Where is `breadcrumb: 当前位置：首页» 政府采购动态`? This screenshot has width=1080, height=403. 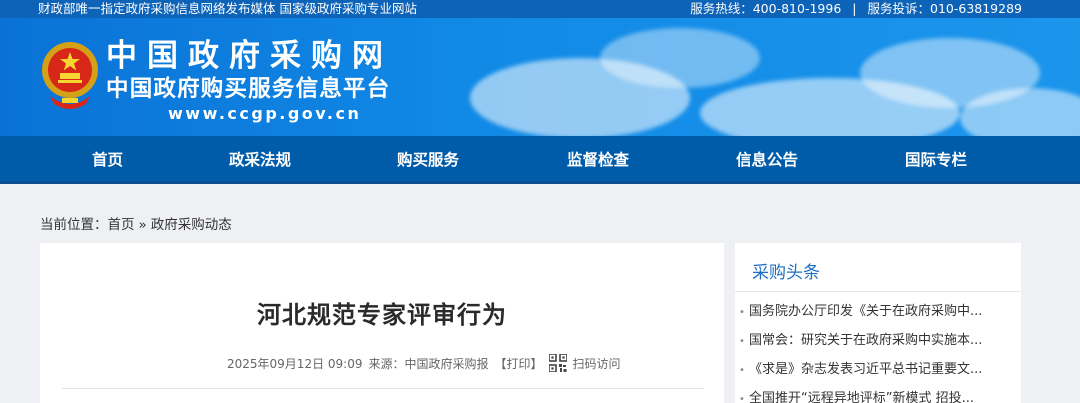 breadcrumb: 当前位置：首页» 政府采购动态 is located at coordinates (136, 223).